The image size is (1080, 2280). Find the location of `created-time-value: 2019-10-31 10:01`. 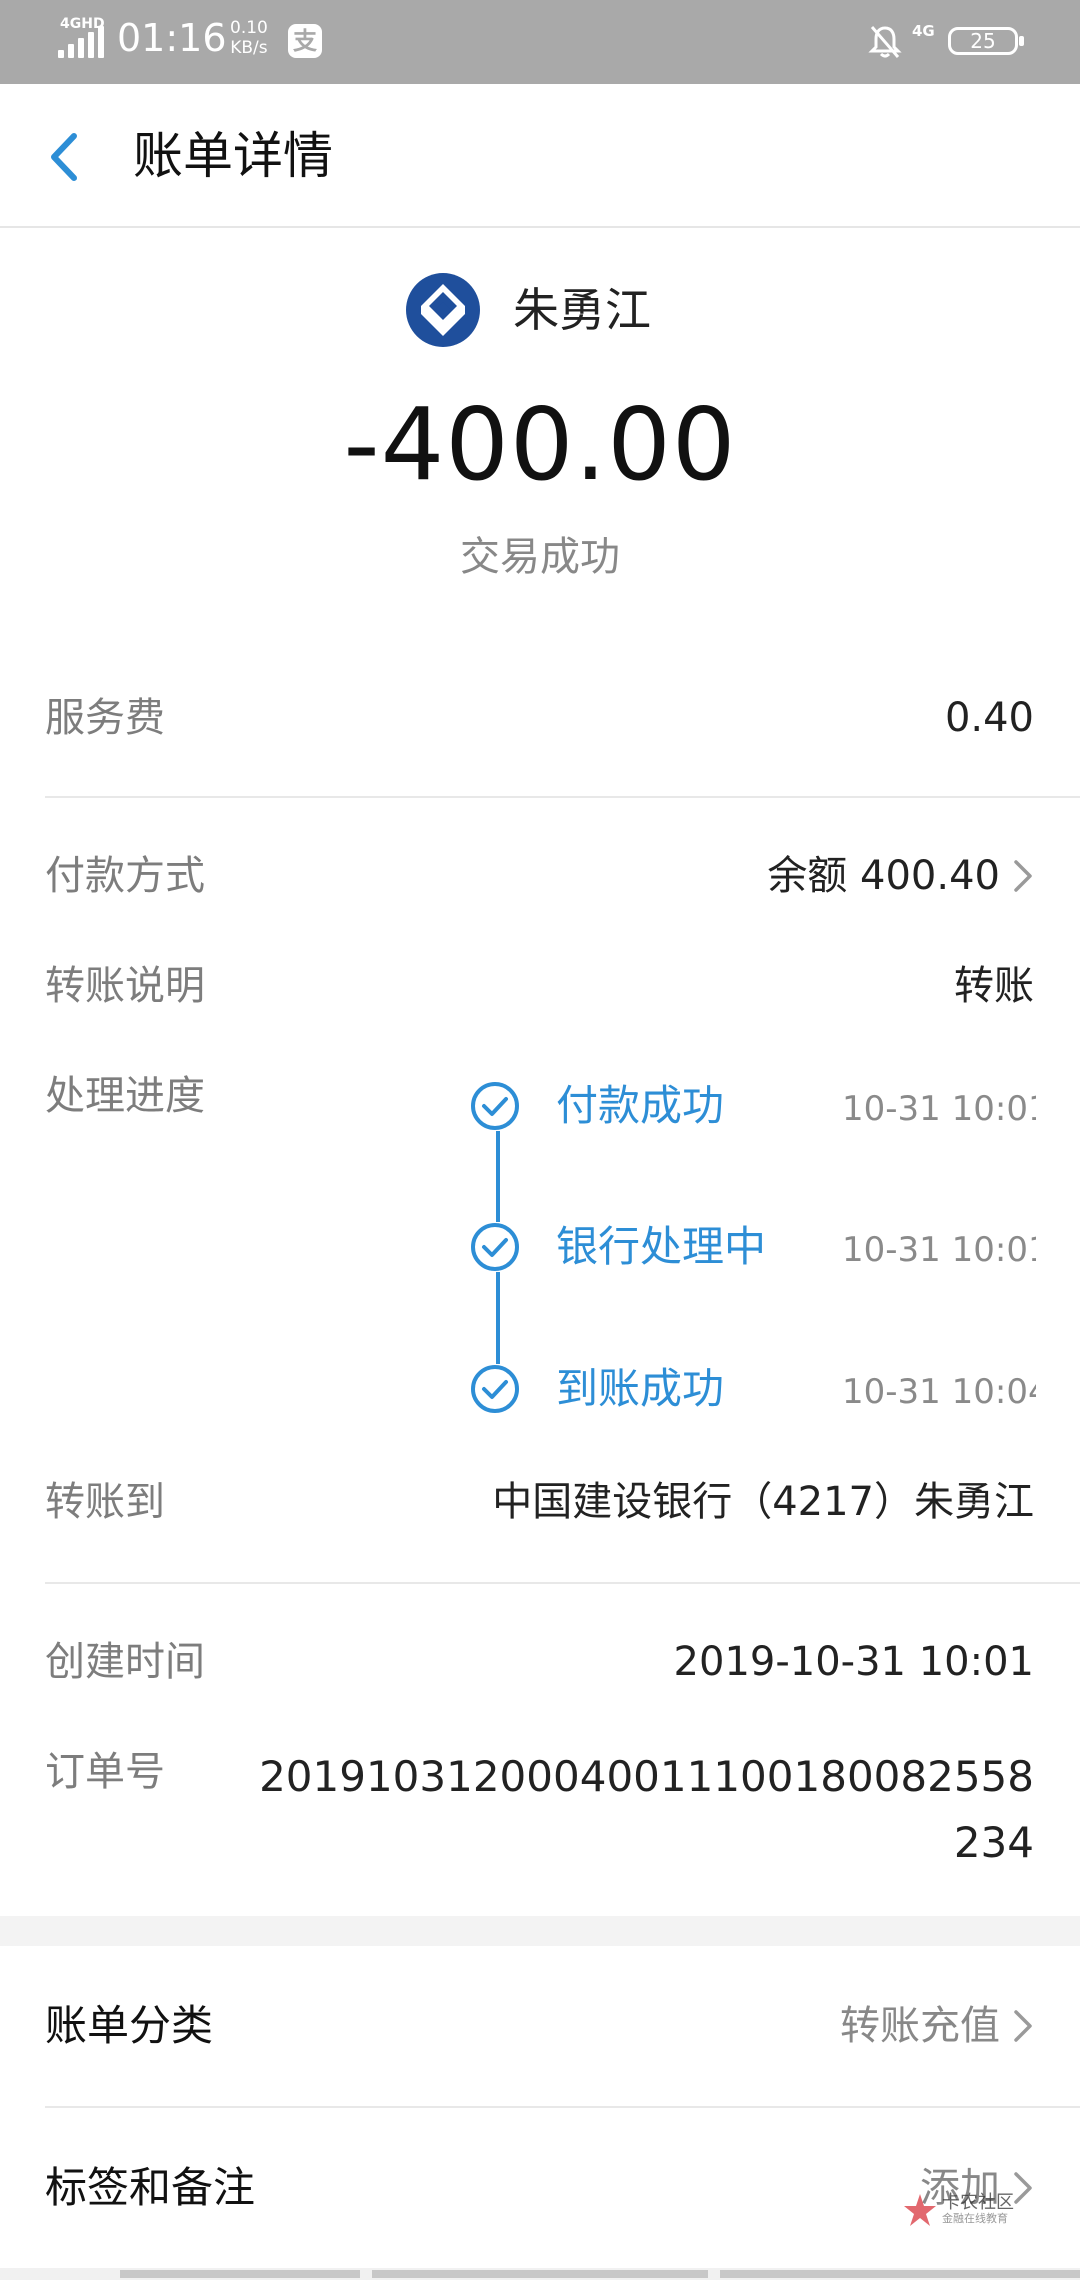

created-time-value: 2019-10-31 10:01 is located at coordinates (853, 1662).